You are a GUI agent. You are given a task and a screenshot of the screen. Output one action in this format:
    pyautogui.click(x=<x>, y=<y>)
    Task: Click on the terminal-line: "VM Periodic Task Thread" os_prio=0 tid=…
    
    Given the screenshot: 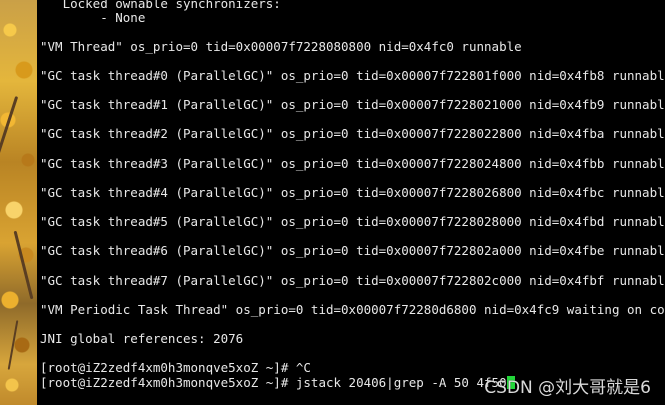 What is the action you would take?
    pyautogui.click(x=352, y=309)
    